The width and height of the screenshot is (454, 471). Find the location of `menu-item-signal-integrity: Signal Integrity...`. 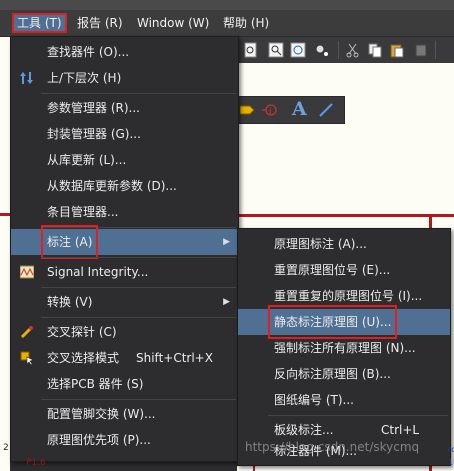

menu-item-signal-integrity: Signal Integrity... is located at coordinates (124, 272).